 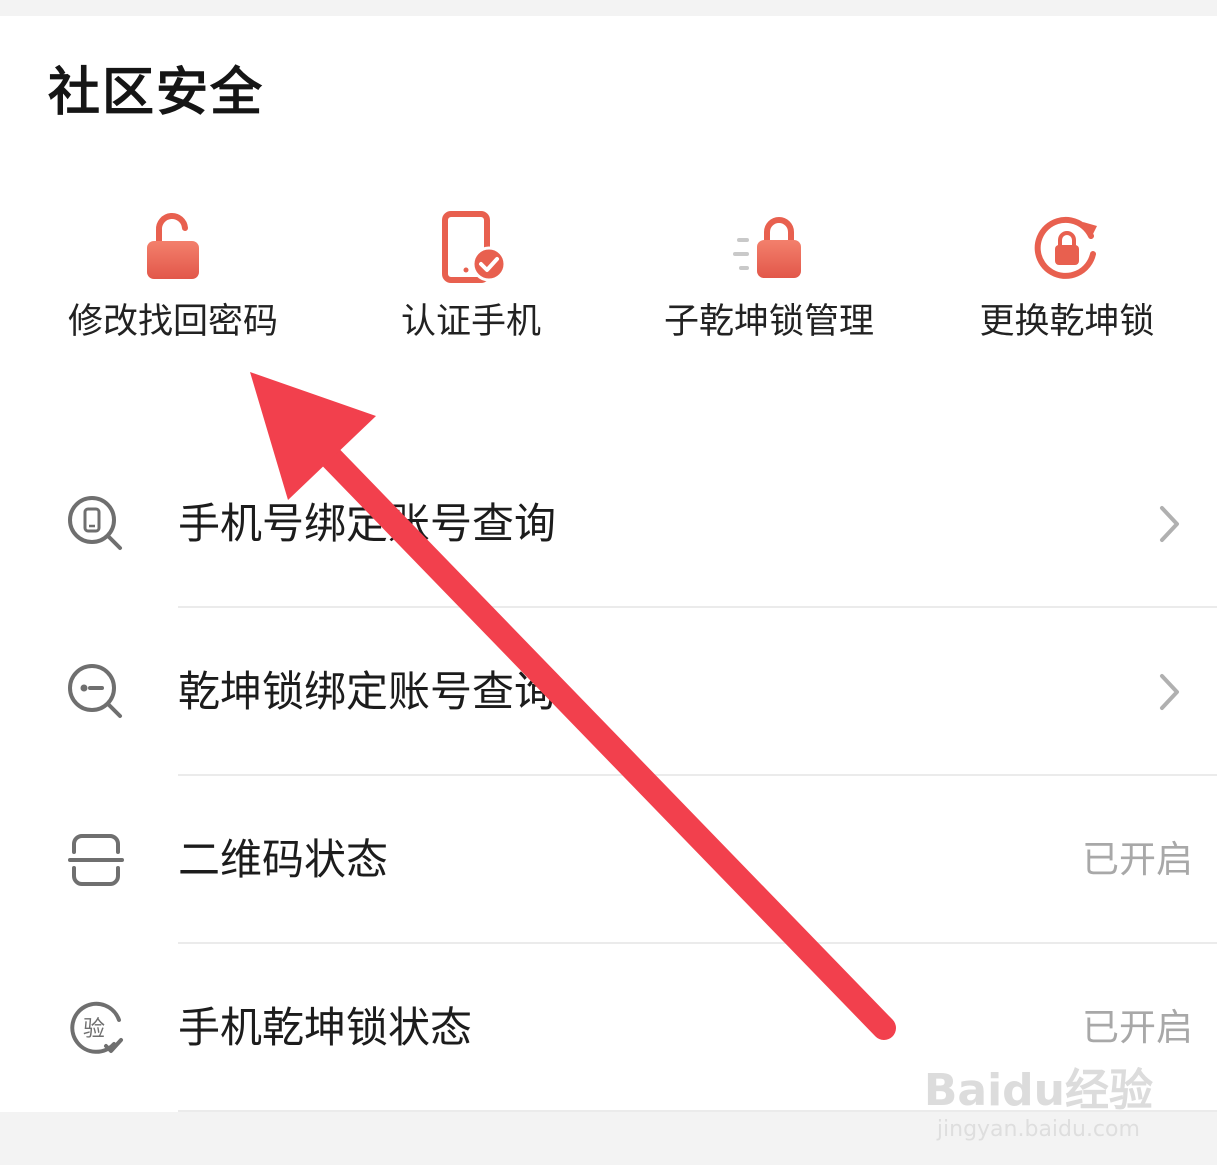 What do you see at coordinates (1067, 322) in the screenshot?
I see `quick-action-label: 更换乾坤锁` at bounding box center [1067, 322].